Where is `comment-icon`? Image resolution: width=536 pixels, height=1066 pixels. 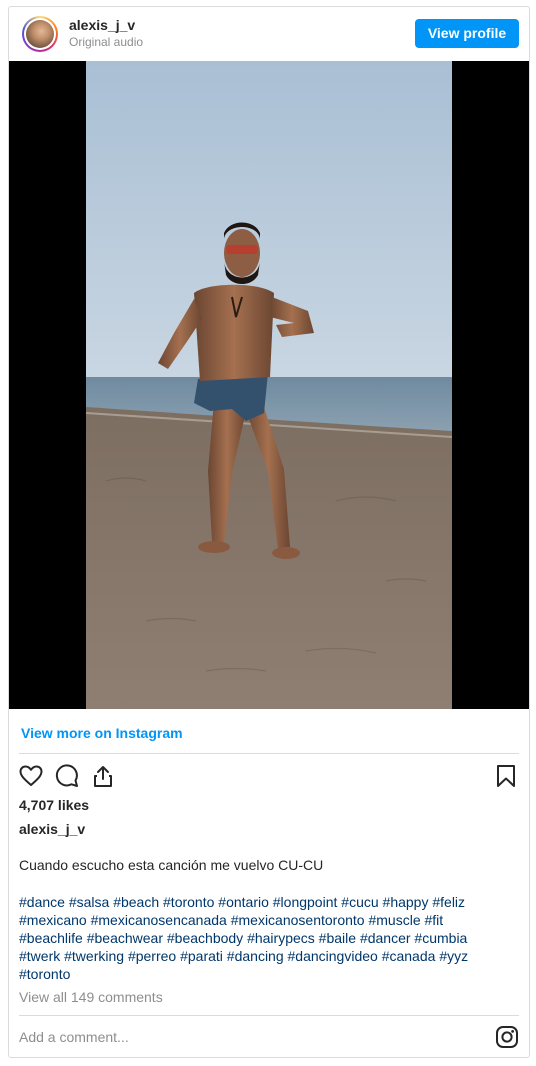
comment-icon is located at coordinates (67, 776).